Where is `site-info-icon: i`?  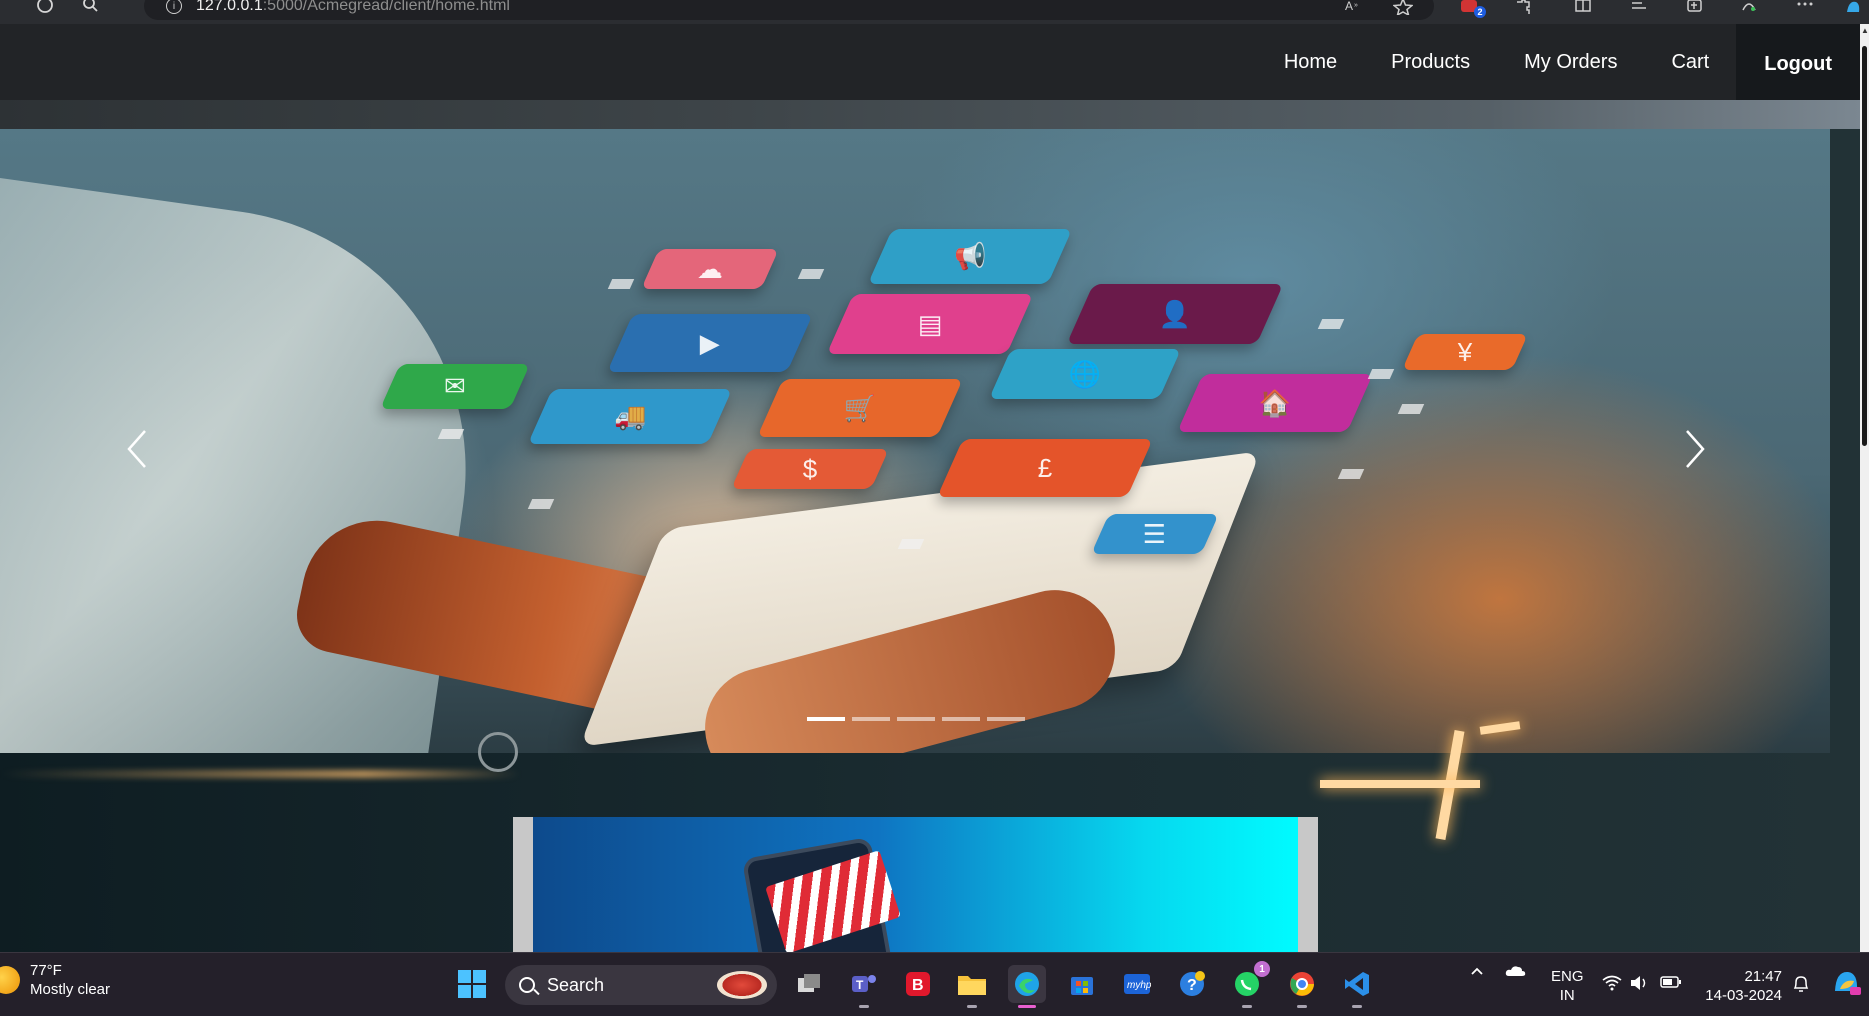
site-info-icon: i is located at coordinates (174, 7).